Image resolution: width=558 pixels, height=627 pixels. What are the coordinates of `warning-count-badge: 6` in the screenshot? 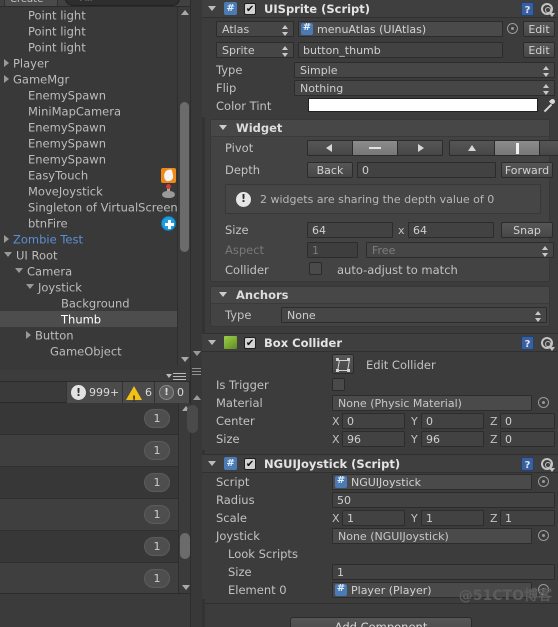 It's located at (140, 396).